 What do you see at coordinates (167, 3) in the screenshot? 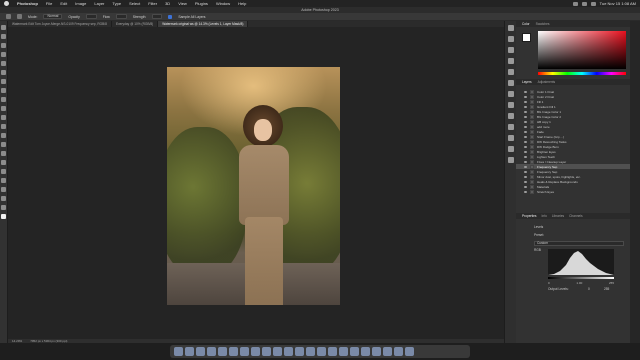
I see `menu-3d: 3D` at bounding box center [167, 3].